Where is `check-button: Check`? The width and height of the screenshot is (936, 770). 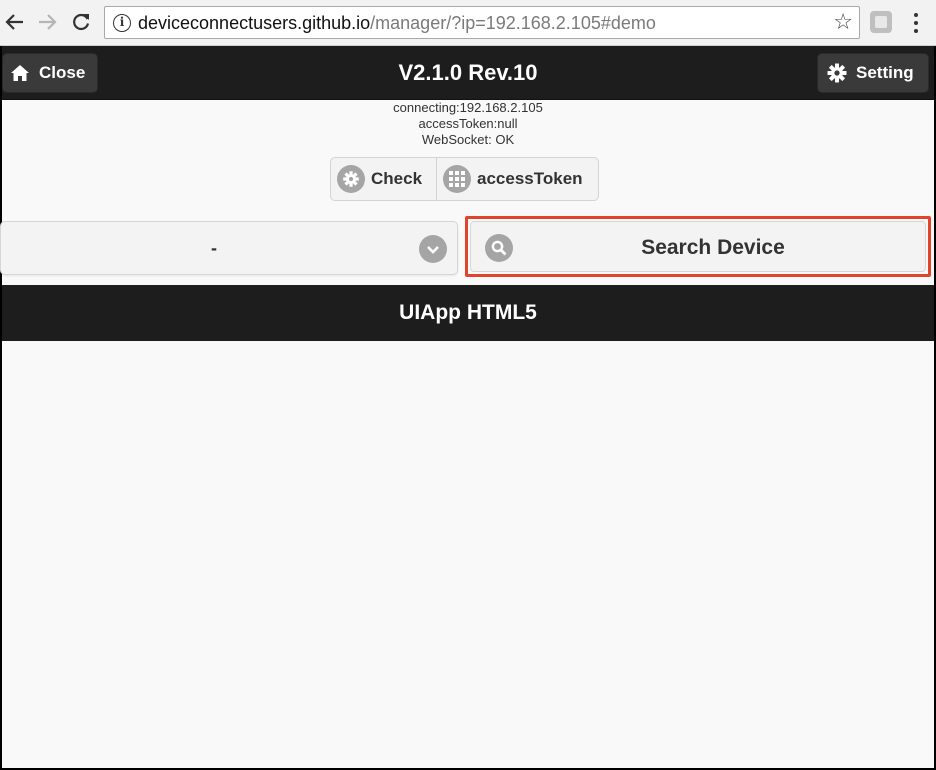
check-button: Check is located at coordinates (384, 179).